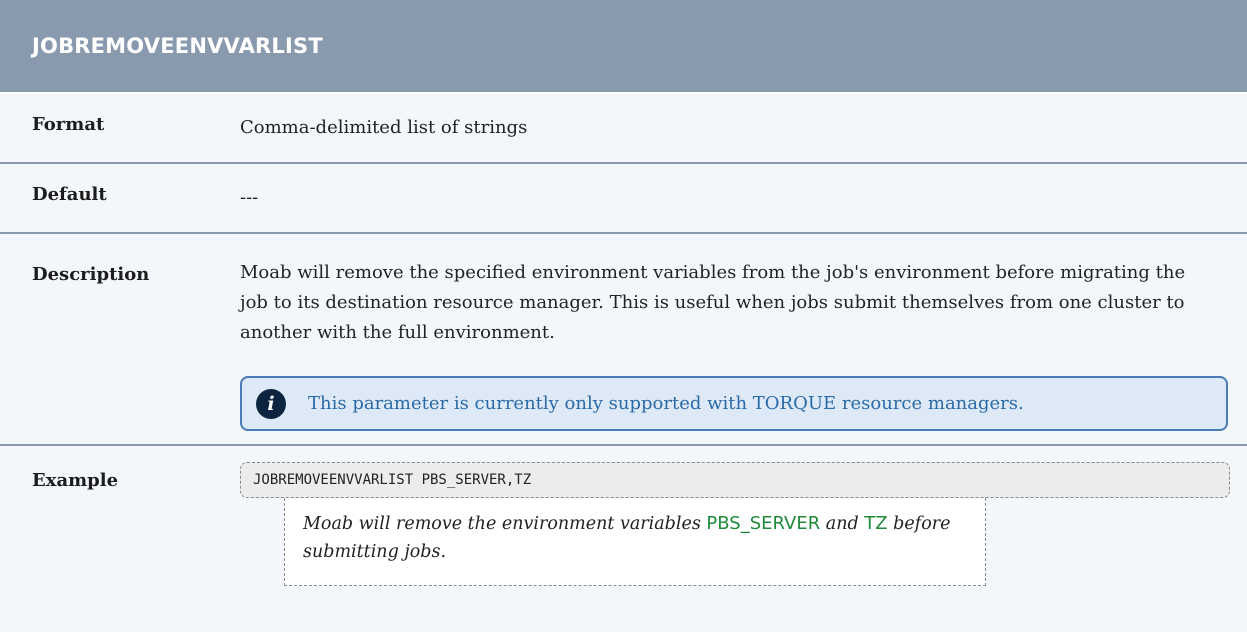 The image size is (1247, 632). Describe the element at coordinates (271, 403) in the screenshot. I see `info-icon: i` at that location.